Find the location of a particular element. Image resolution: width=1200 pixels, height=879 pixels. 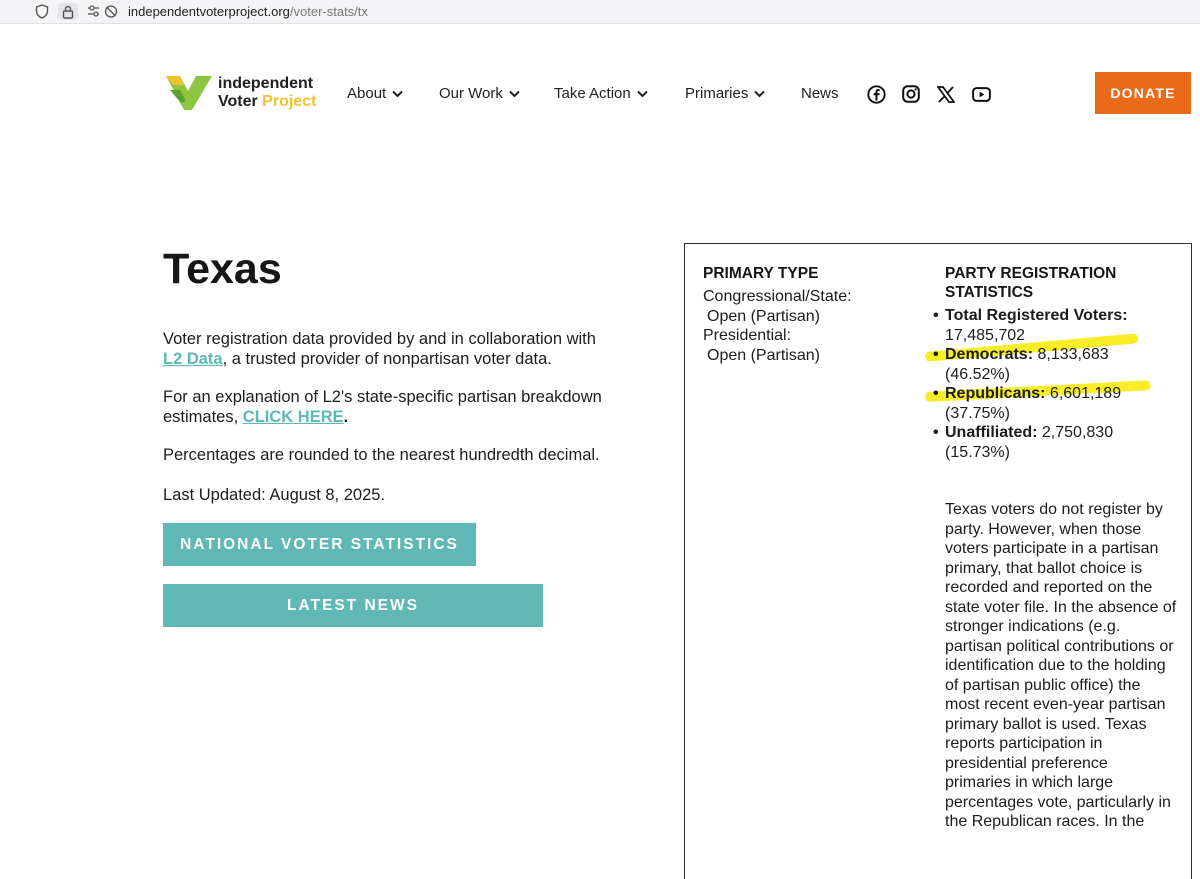

stat-value: 2,750,830 is located at coordinates (1077, 432).